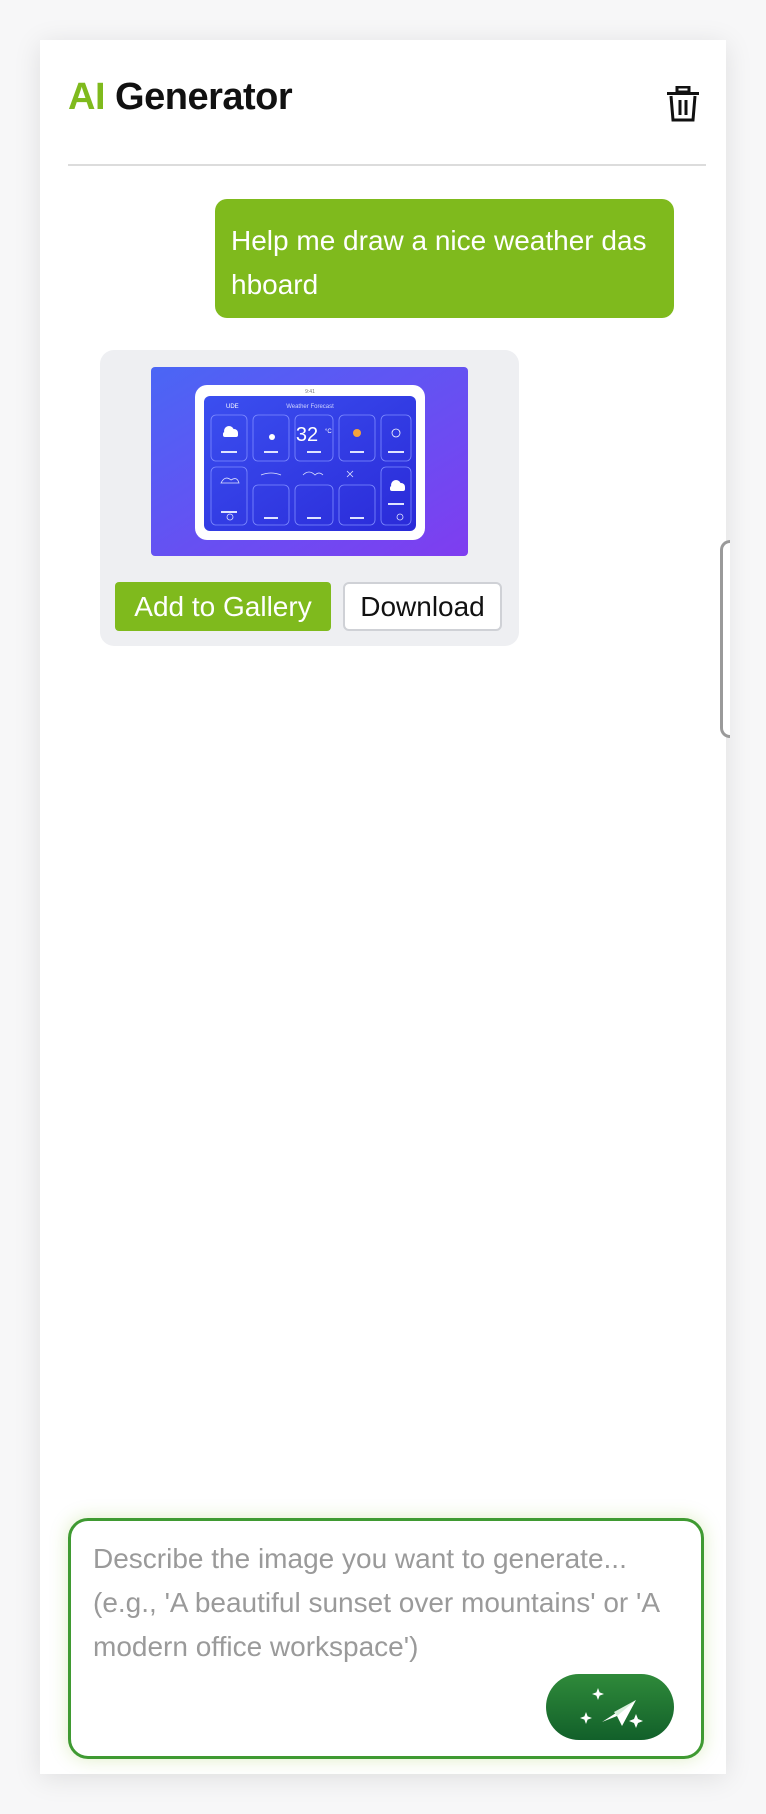  I want to click on download-button: Download, so click(422, 606).